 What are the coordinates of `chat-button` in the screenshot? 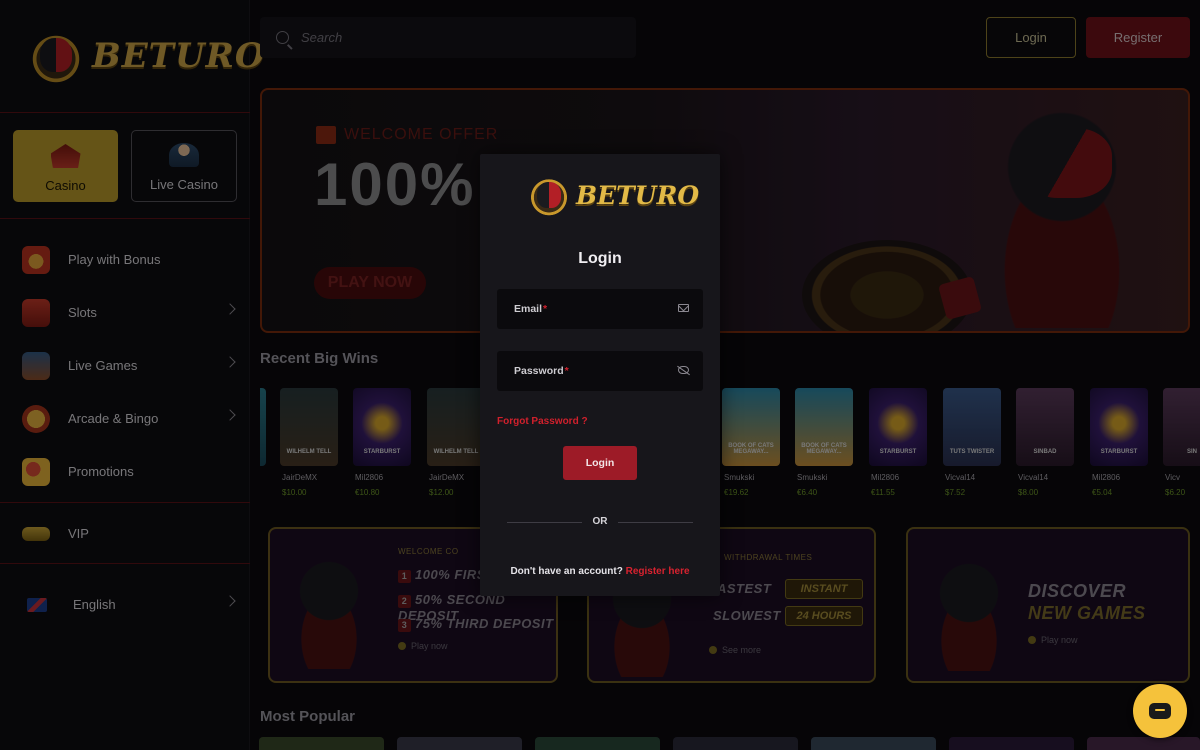 It's located at (1160, 711).